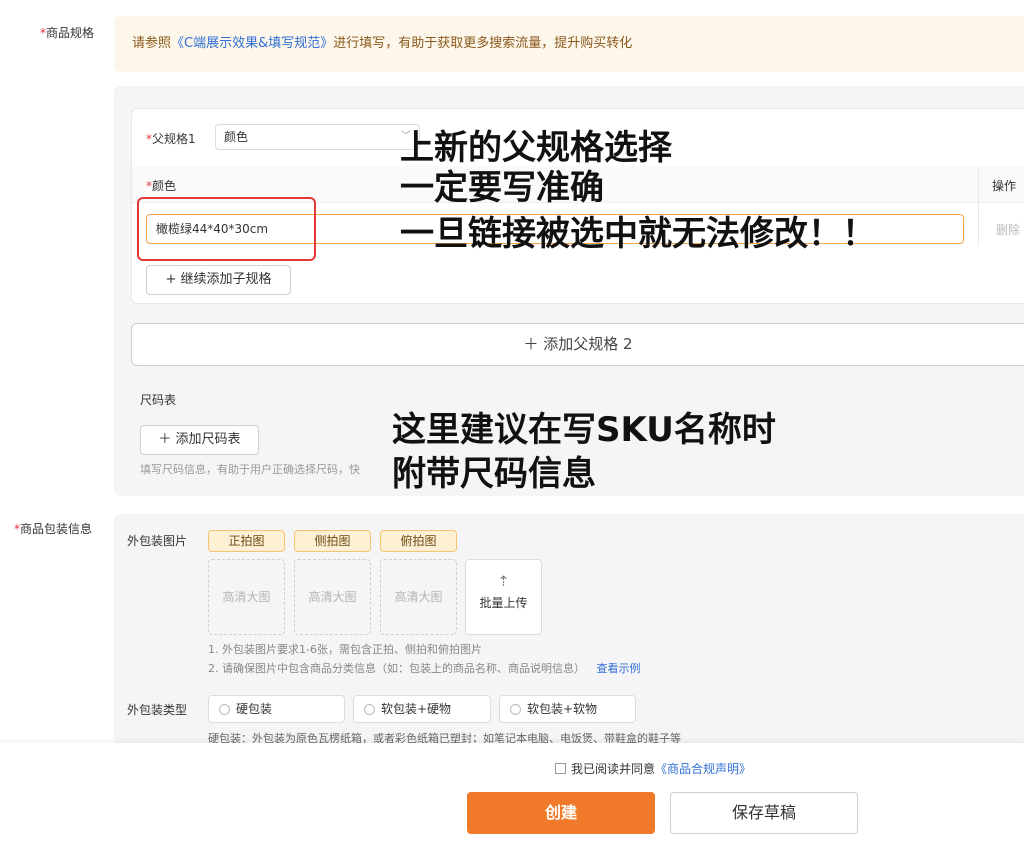  What do you see at coordinates (638, 234) in the screenshot?
I see `annotation-line-3: 一旦链接被选中就无法修改！！` at bounding box center [638, 234].